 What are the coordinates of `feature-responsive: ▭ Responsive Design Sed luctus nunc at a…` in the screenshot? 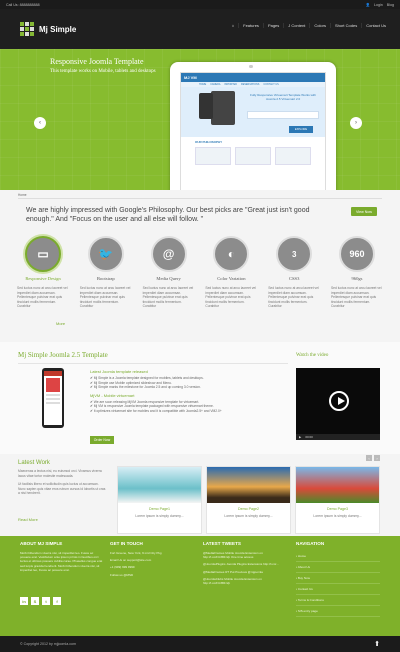 It's located at (43, 272).